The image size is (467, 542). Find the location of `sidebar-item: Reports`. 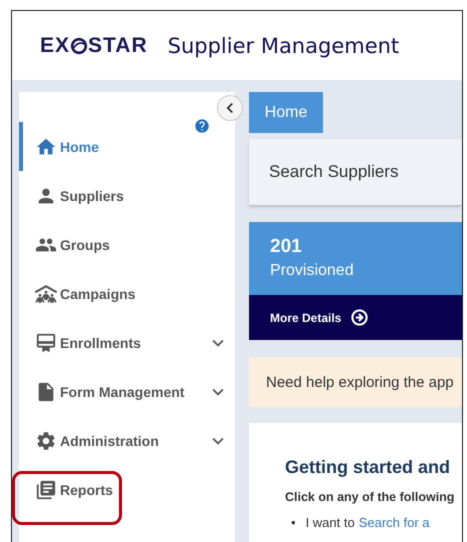

sidebar-item: Reports is located at coordinates (127, 489).